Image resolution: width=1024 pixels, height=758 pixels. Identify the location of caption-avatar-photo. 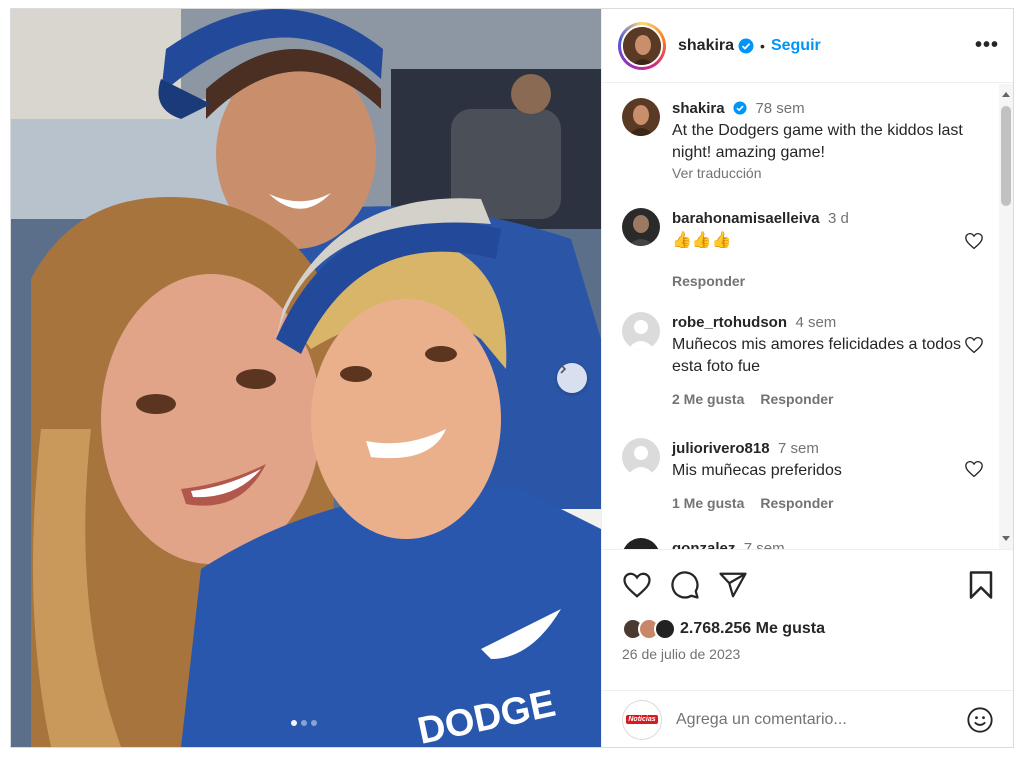
(641, 117).